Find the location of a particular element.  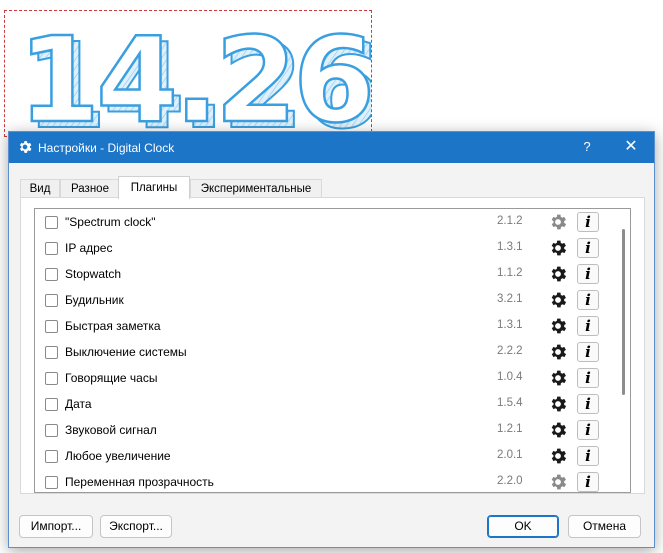

plugin-row: "Spectrum clock" 2.1.2 i is located at coordinates (325, 223).